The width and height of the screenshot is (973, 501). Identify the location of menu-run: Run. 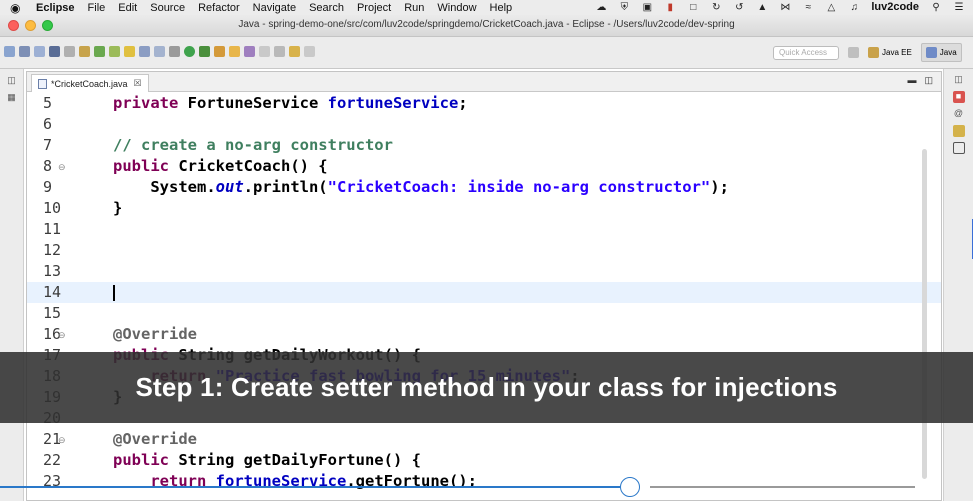
(414, 8).